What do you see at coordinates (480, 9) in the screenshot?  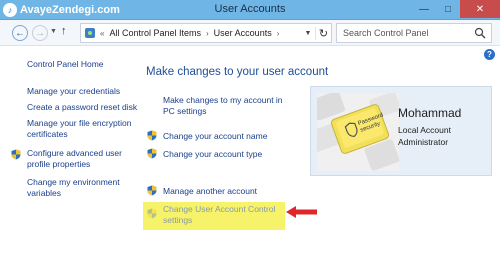 I see `close-icon: ✕` at bounding box center [480, 9].